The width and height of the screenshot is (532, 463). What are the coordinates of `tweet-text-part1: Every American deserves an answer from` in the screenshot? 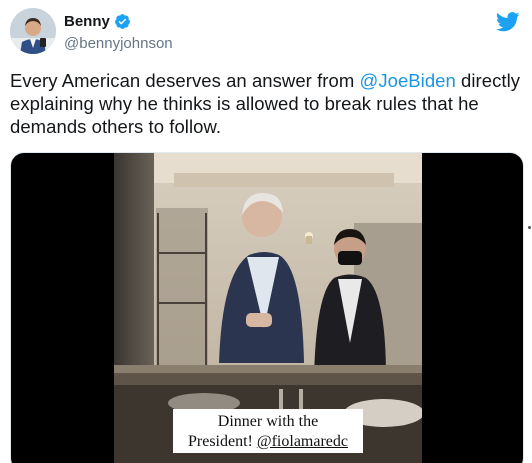 It's located at (185, 80).